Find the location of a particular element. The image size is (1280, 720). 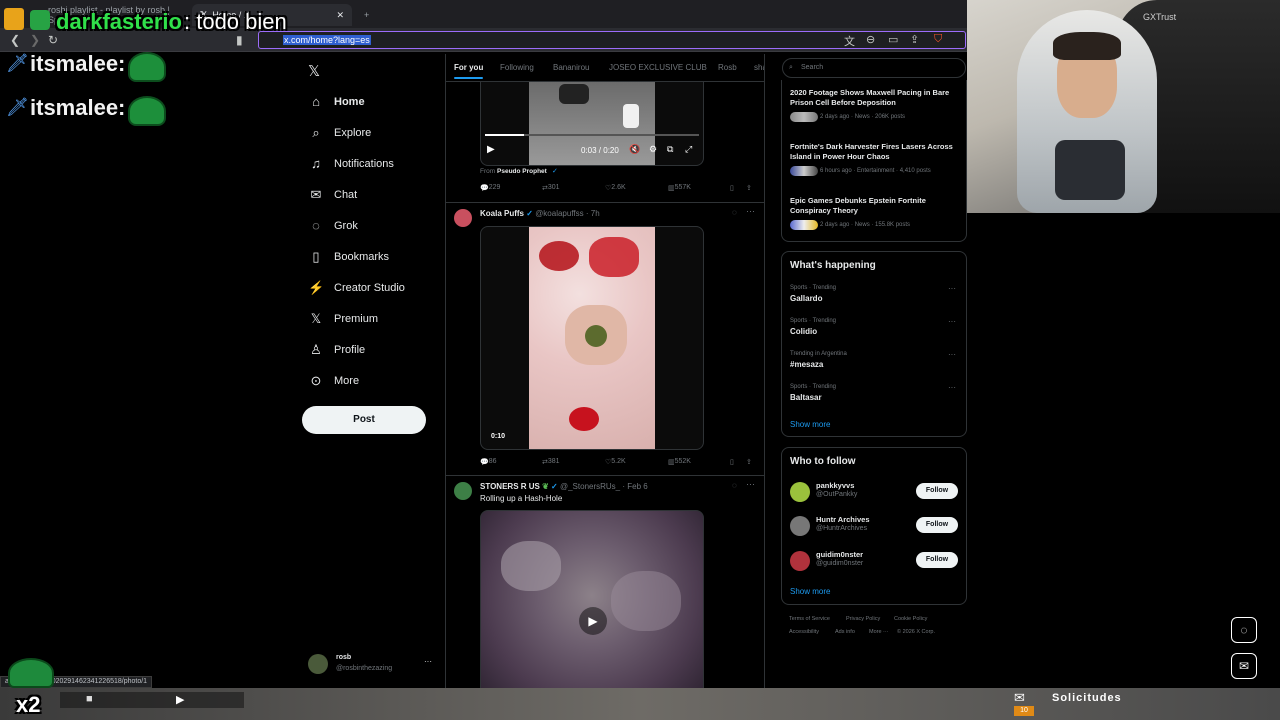

pepe-emote-icon is located at coordinates (40, 20).